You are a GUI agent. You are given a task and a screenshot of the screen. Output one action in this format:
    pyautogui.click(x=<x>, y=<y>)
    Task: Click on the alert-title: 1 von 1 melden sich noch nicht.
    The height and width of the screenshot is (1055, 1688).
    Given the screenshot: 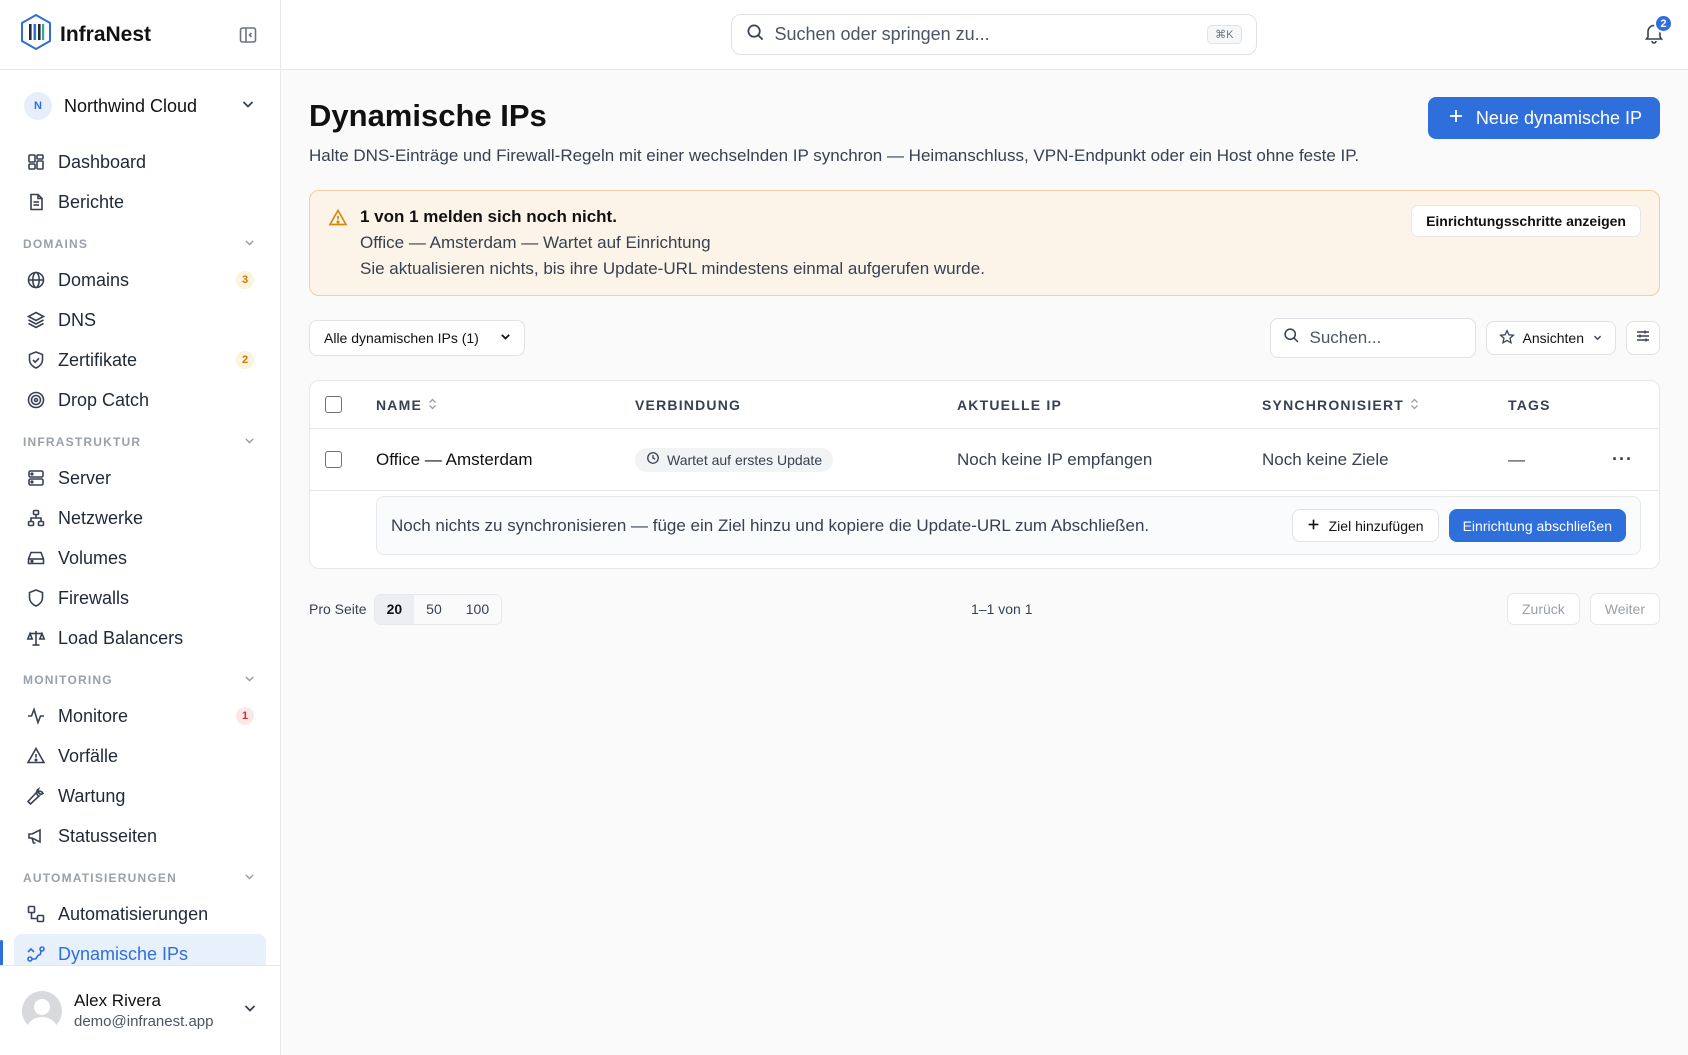 What is the action you would take?
    pyautogui.click(x=488, y=216)
    